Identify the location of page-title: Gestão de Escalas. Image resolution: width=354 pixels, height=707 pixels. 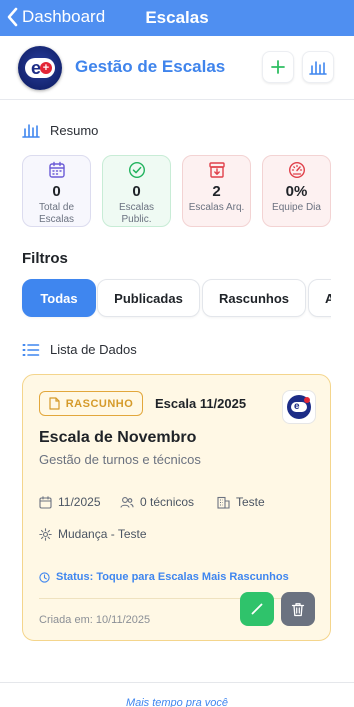
(150, 66).